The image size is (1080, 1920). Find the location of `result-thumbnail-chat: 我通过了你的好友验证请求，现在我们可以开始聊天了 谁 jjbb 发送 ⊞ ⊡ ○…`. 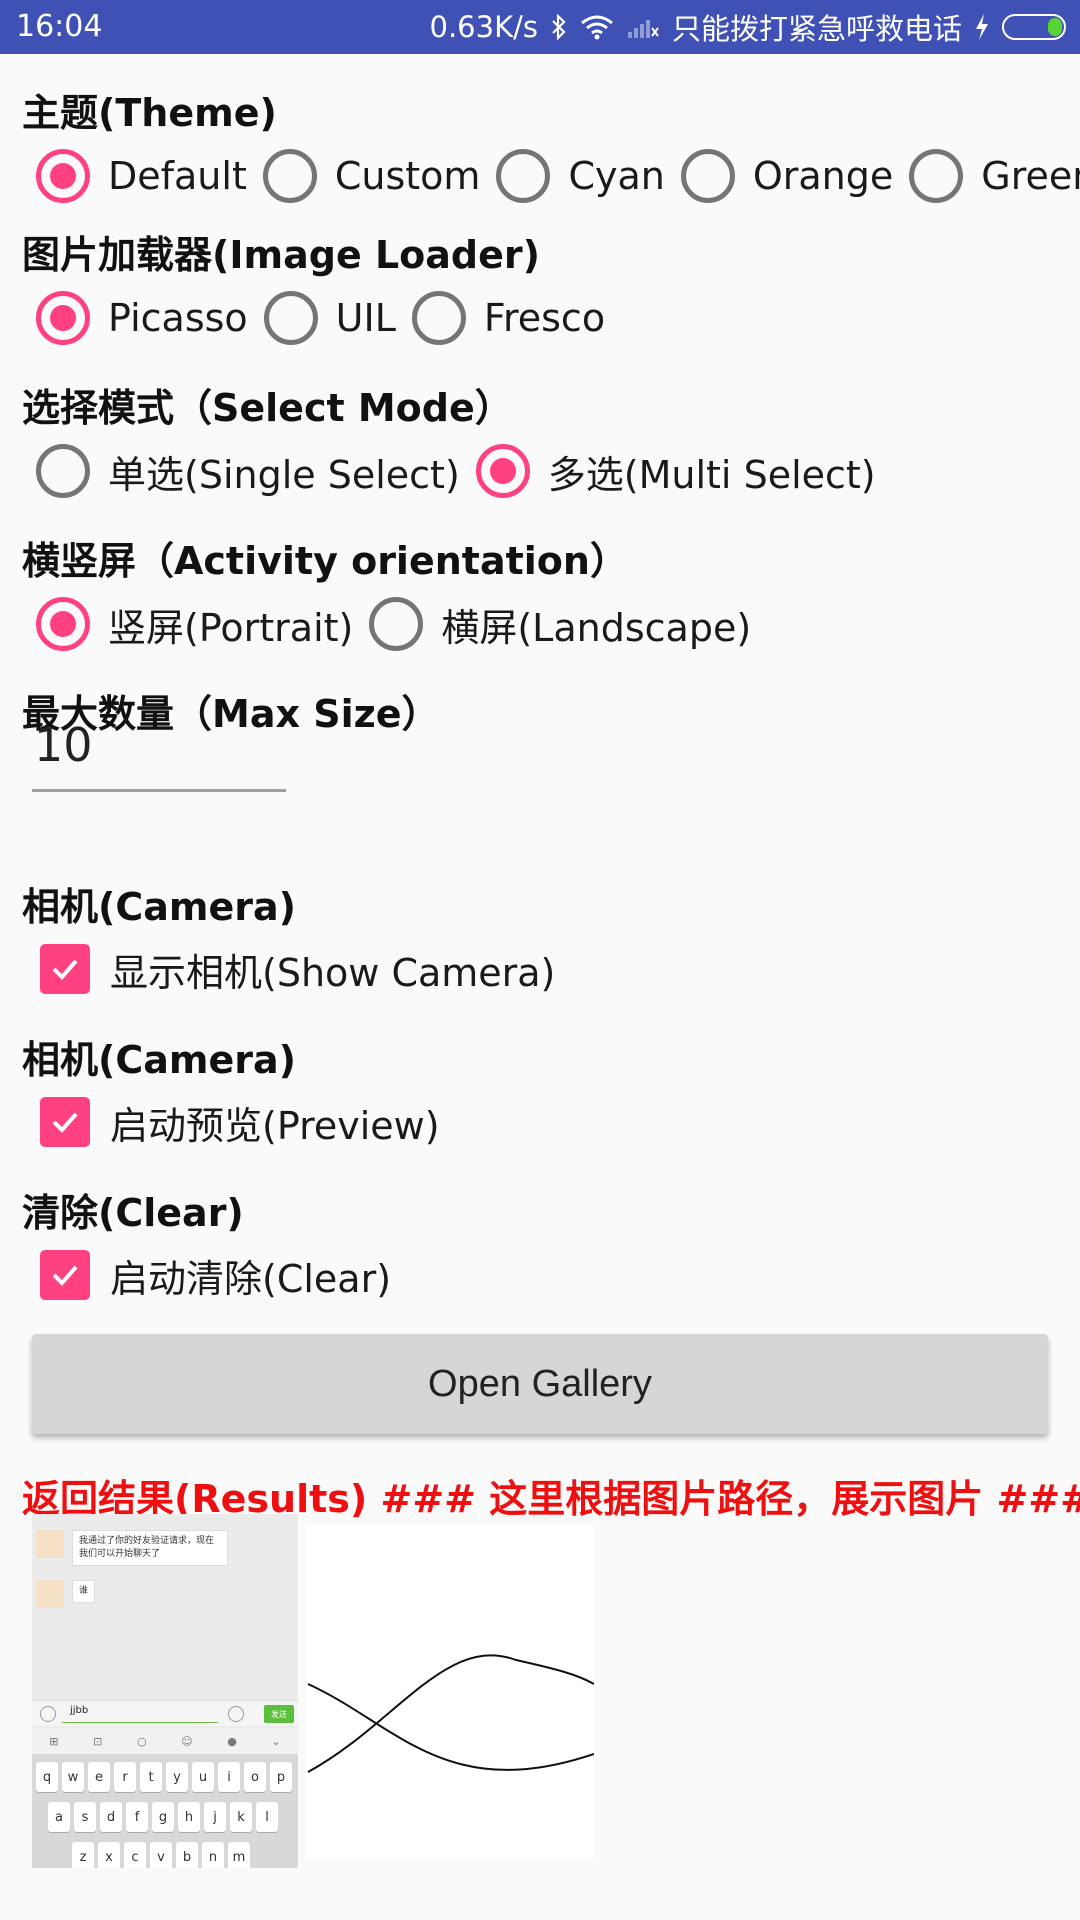

result-thumbnail-chat: 我通过了你的好友验证请求，现在我们可以开始聊天了 谁 jjbb 发送 ⊞ ⊡ ○… is located at coordinates (165, 1691).